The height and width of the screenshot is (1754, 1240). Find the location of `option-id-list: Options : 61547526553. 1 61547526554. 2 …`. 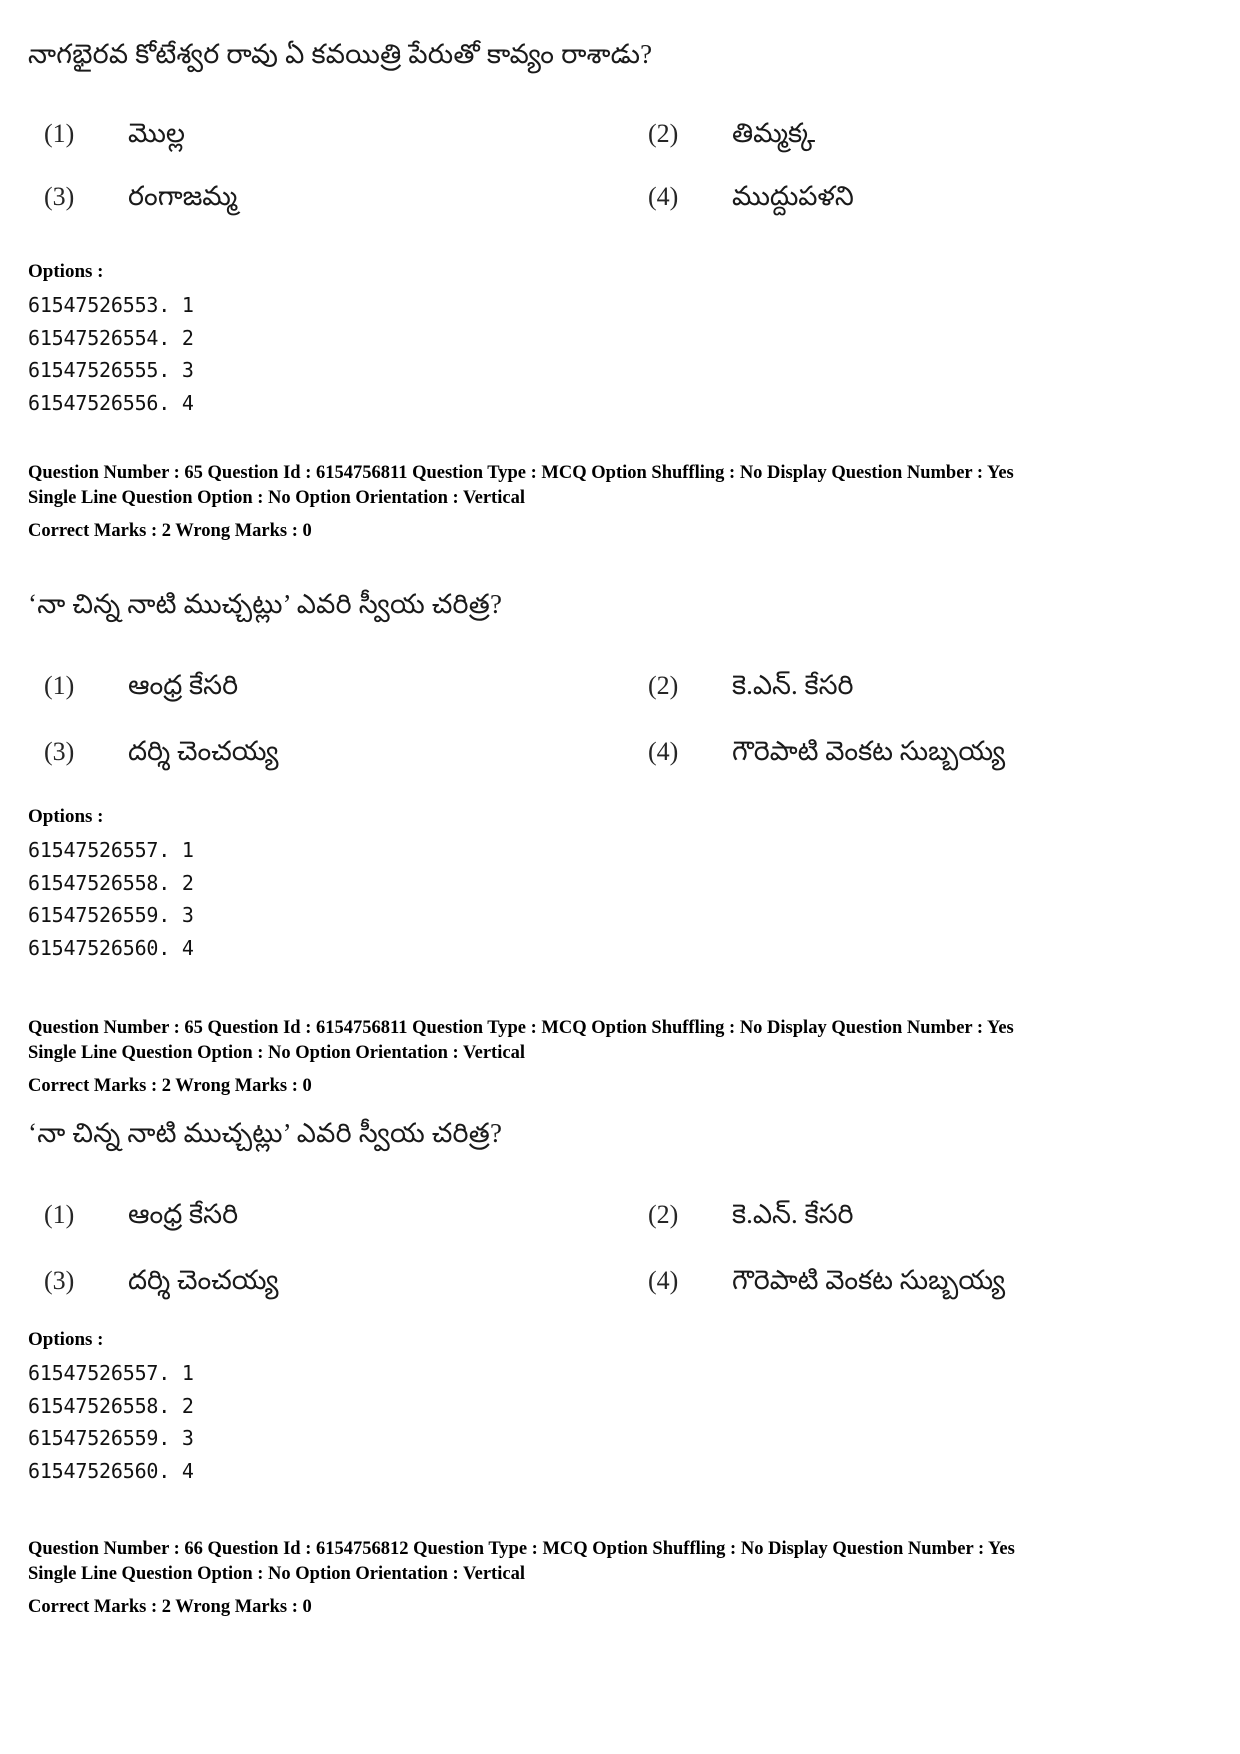

option-id-list: Options : 61547526553. 1 61547526554. 2 … is located at coordinates (620, 340).